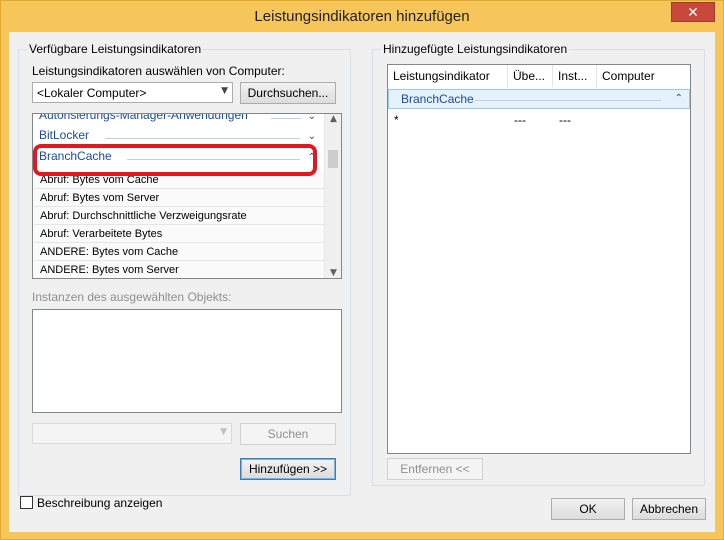 The height and width of the screenshot is (540, 724). Describe the element at coordinates (588, 509) in the screenshot. I see `ok-button: OK` at that location.